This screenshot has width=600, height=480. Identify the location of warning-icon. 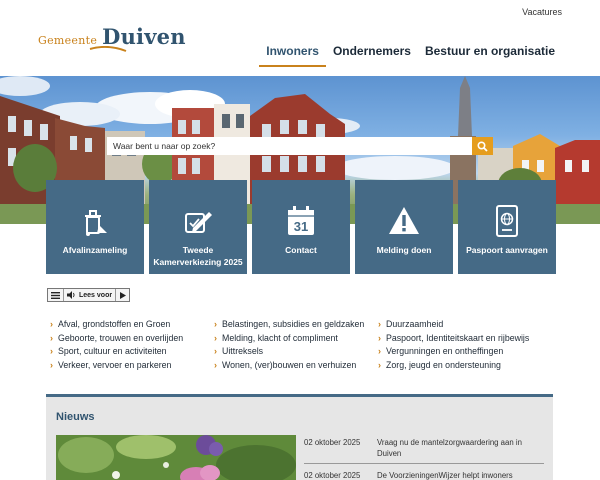
(404, 221).